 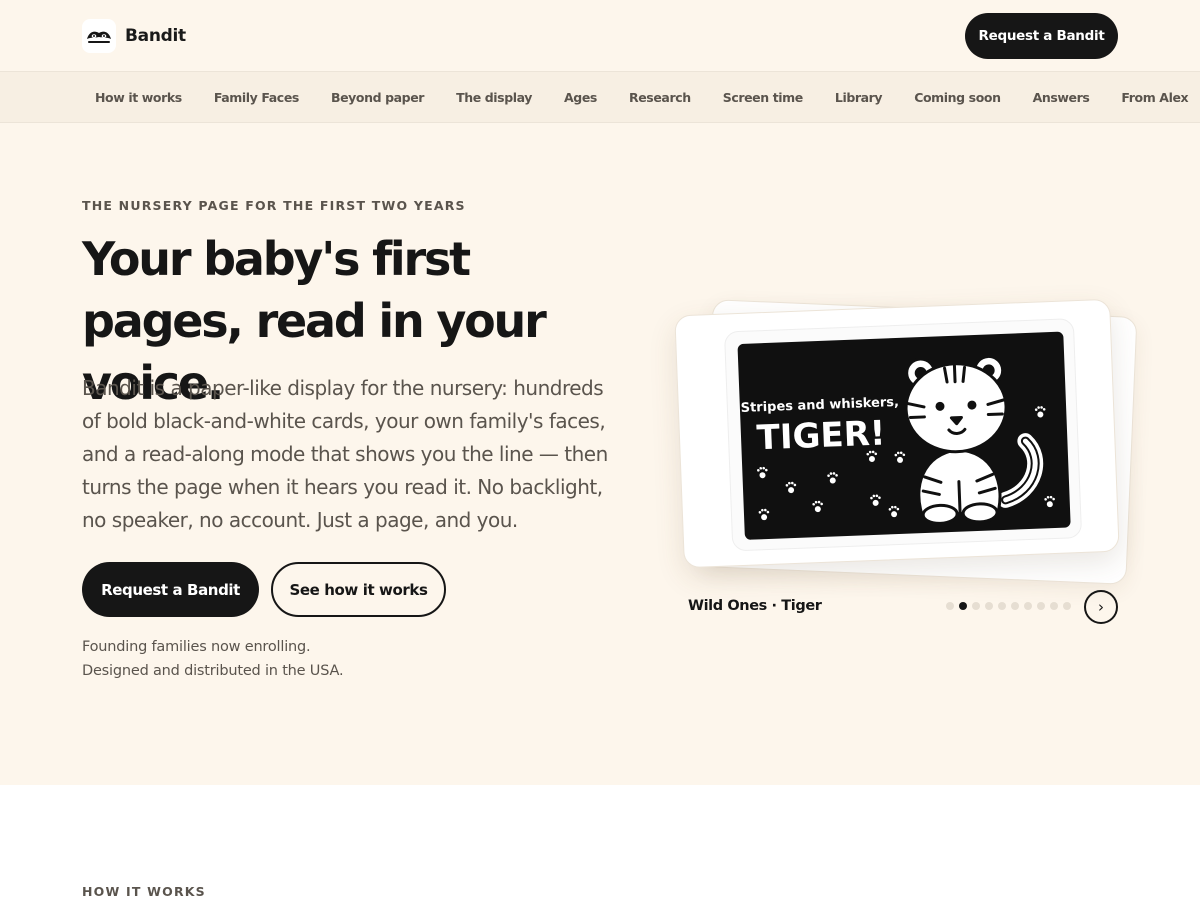 I want to click on carousel-dots, so click(x=1008, y=606).